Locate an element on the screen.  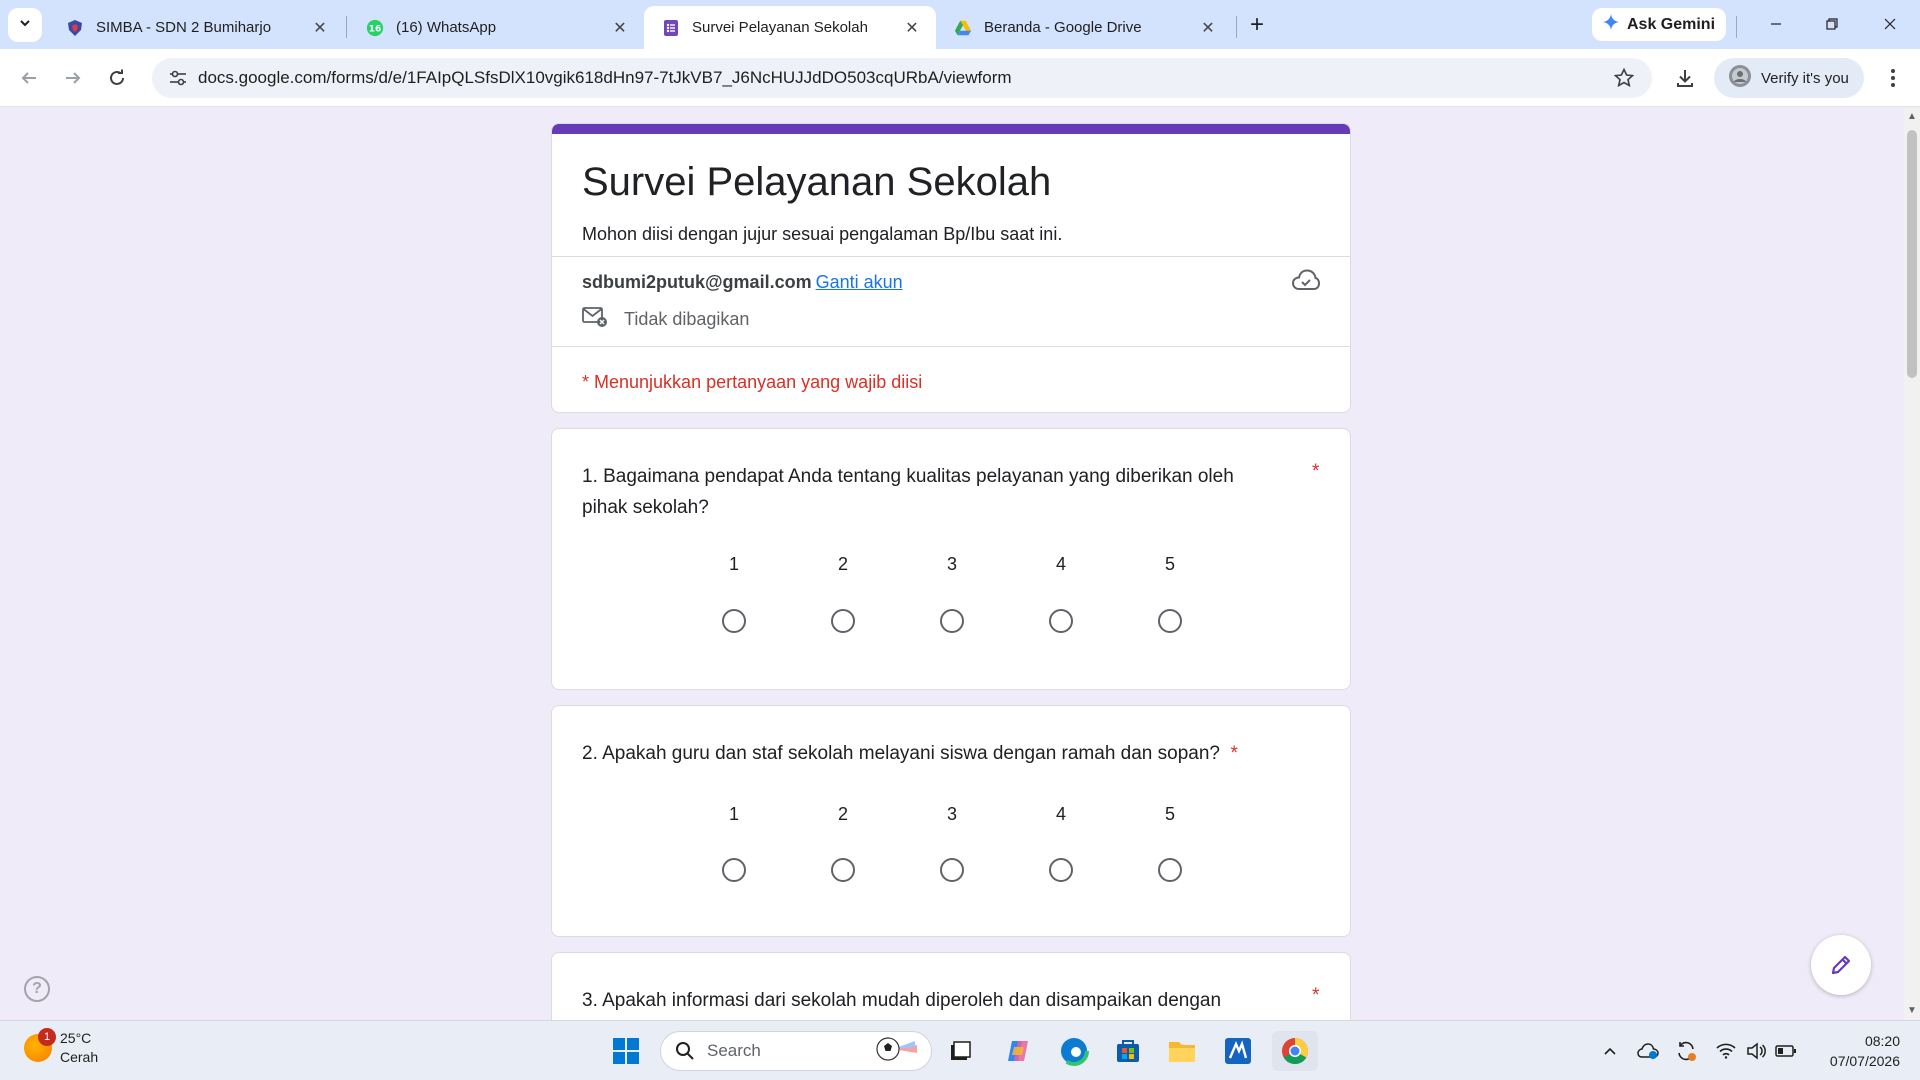
back-button is located at coordinates (29, 78).